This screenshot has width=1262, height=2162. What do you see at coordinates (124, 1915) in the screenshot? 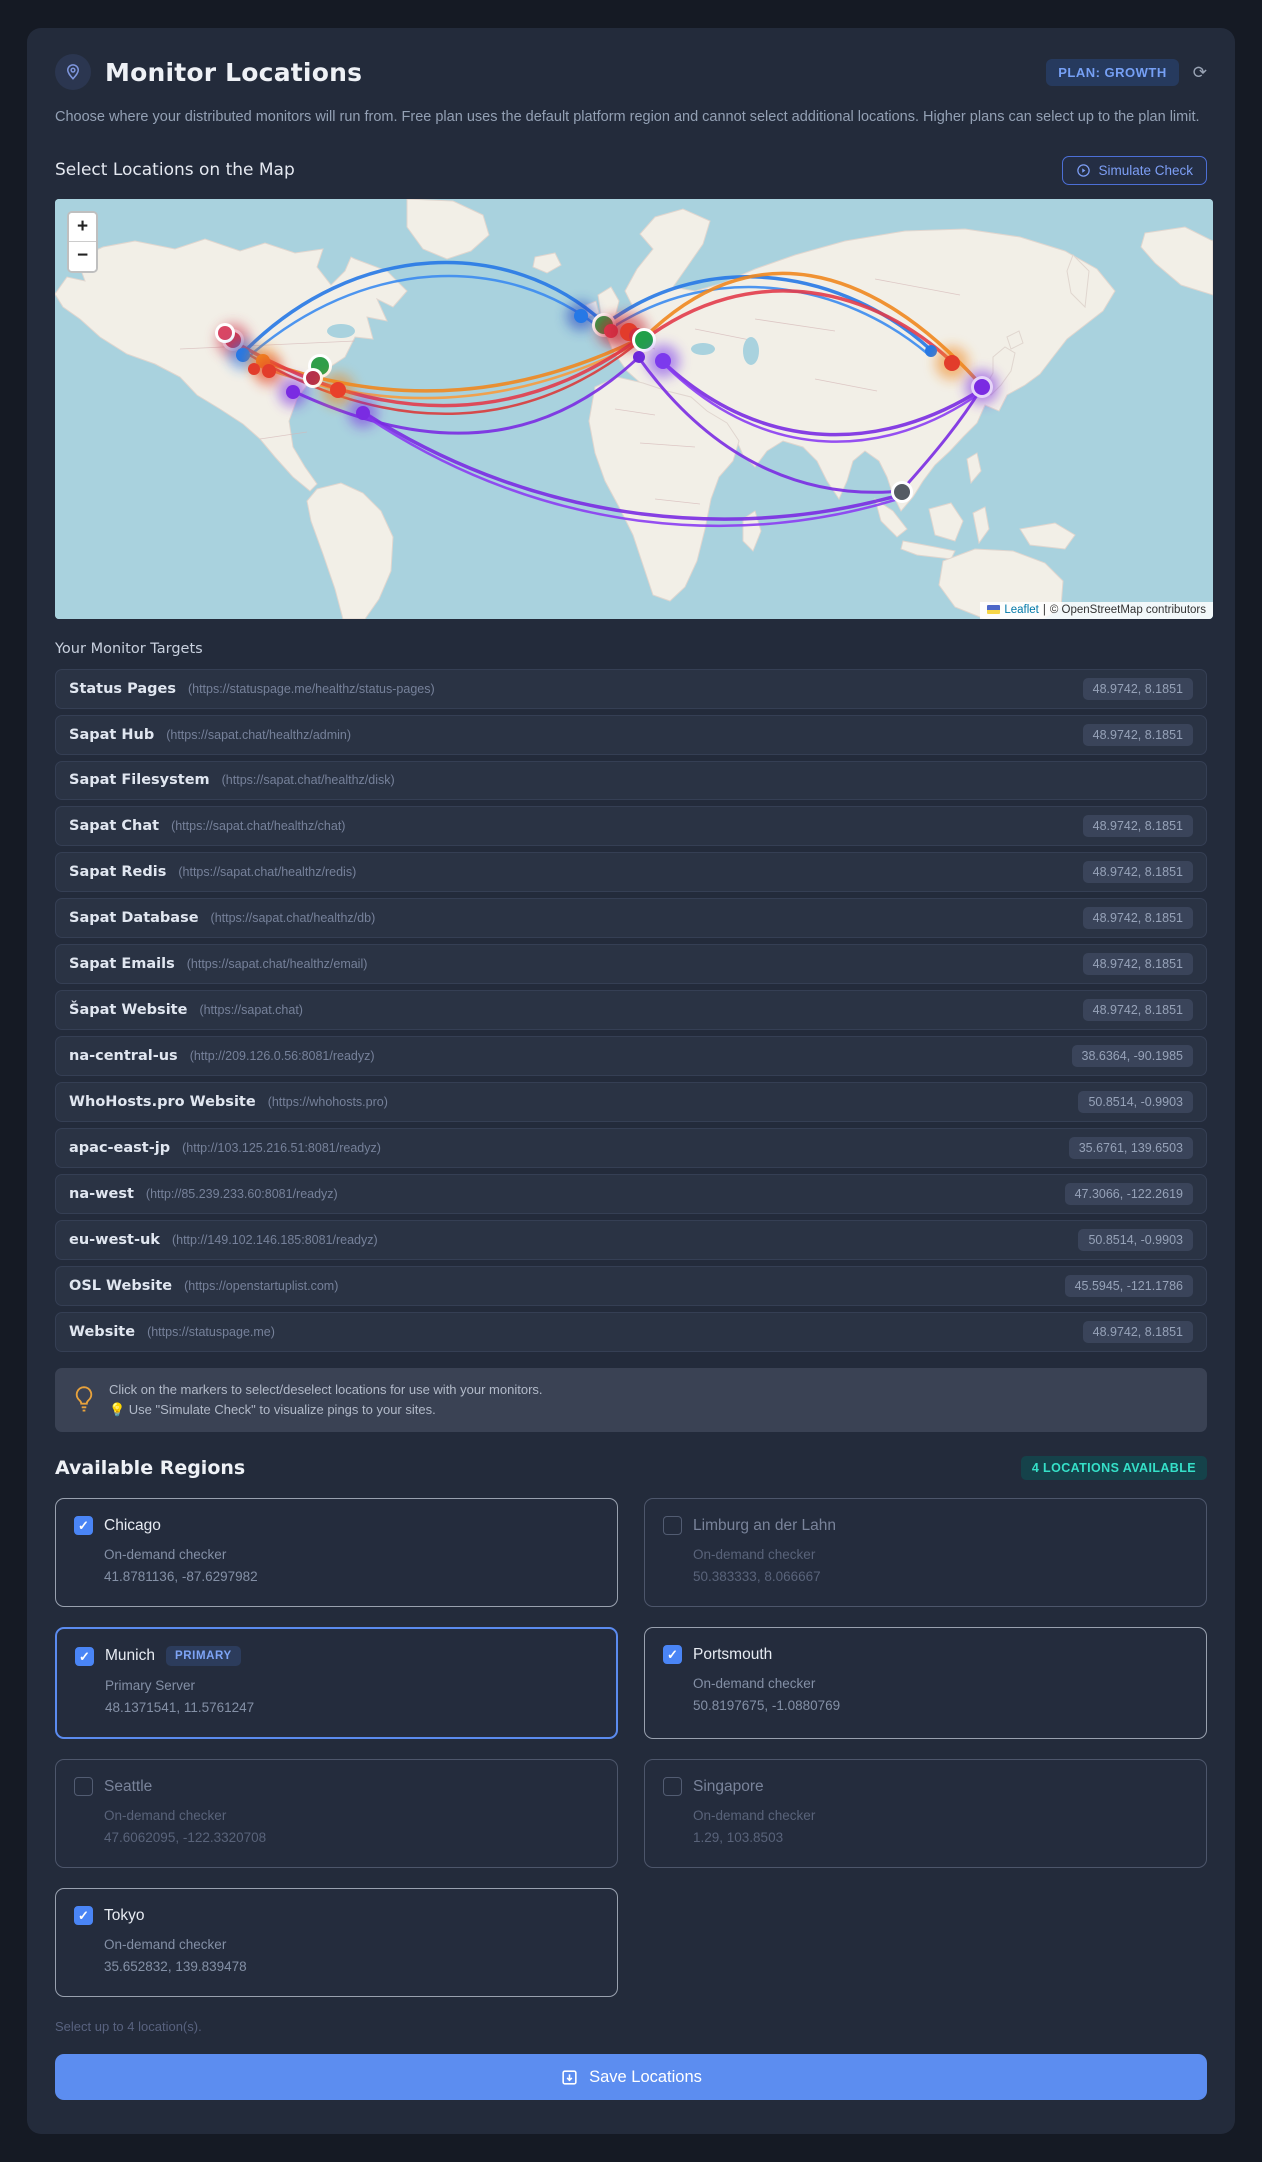
I see `region-name: Tokyo` at bounding box center [124, 1915].